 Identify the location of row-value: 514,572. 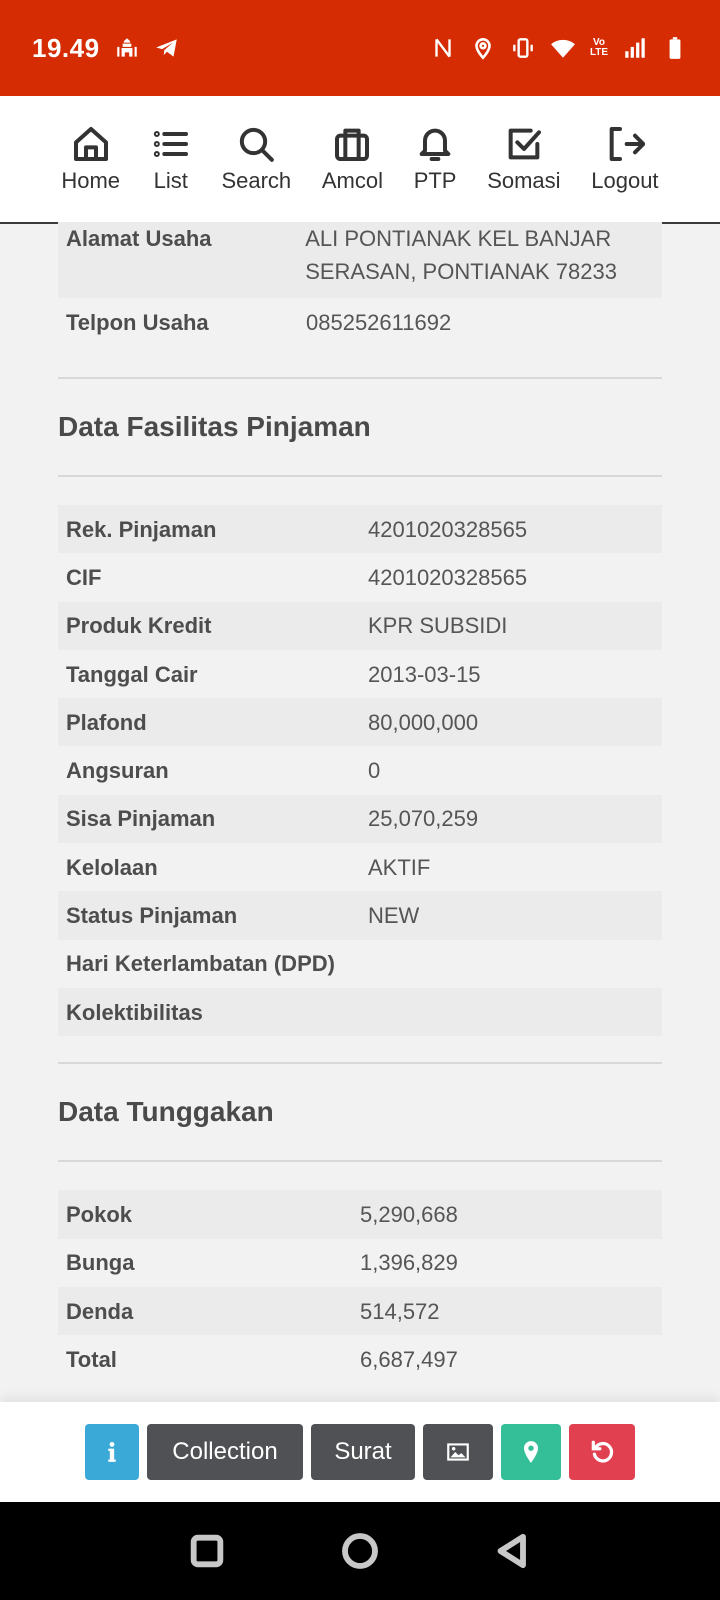
(400, 1311).